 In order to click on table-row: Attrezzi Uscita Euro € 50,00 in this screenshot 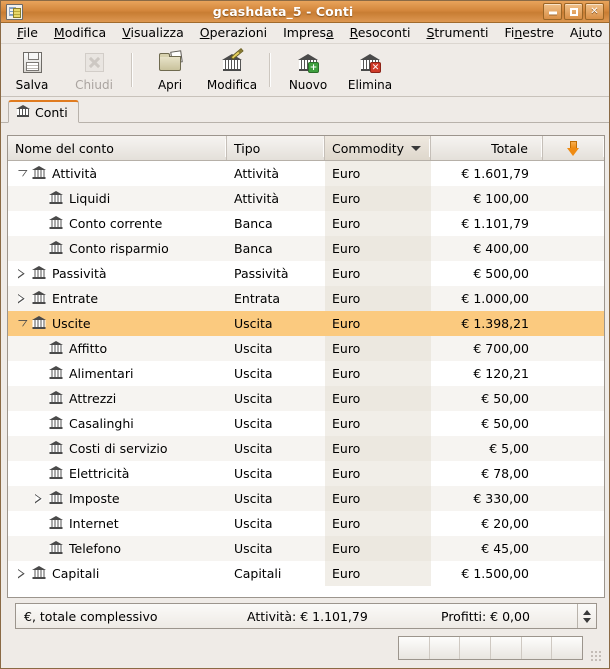, I will do `click(306, 398)`.